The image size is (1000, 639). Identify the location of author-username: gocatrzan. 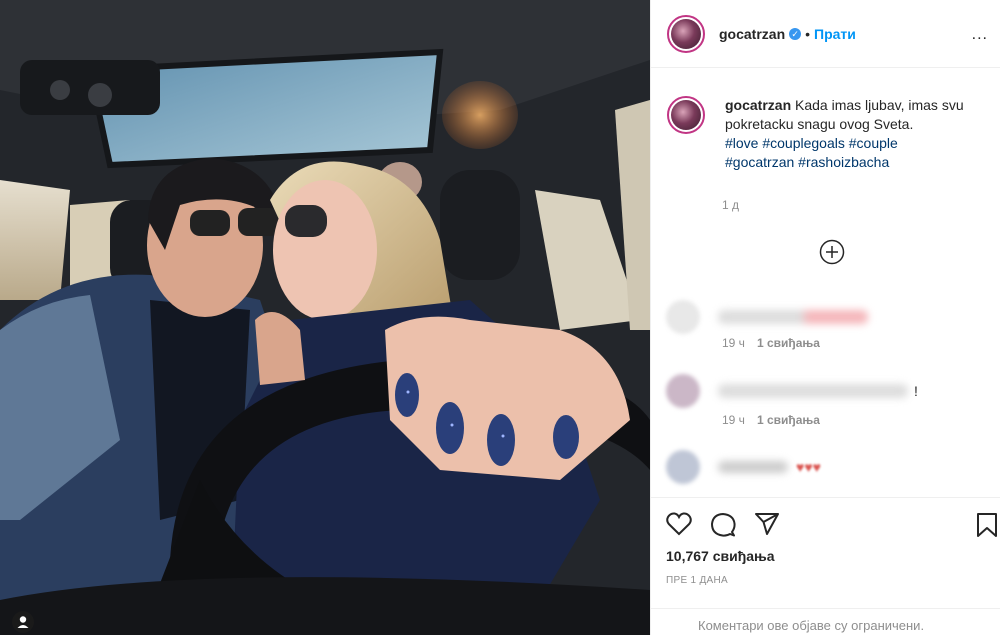
(752, 34).